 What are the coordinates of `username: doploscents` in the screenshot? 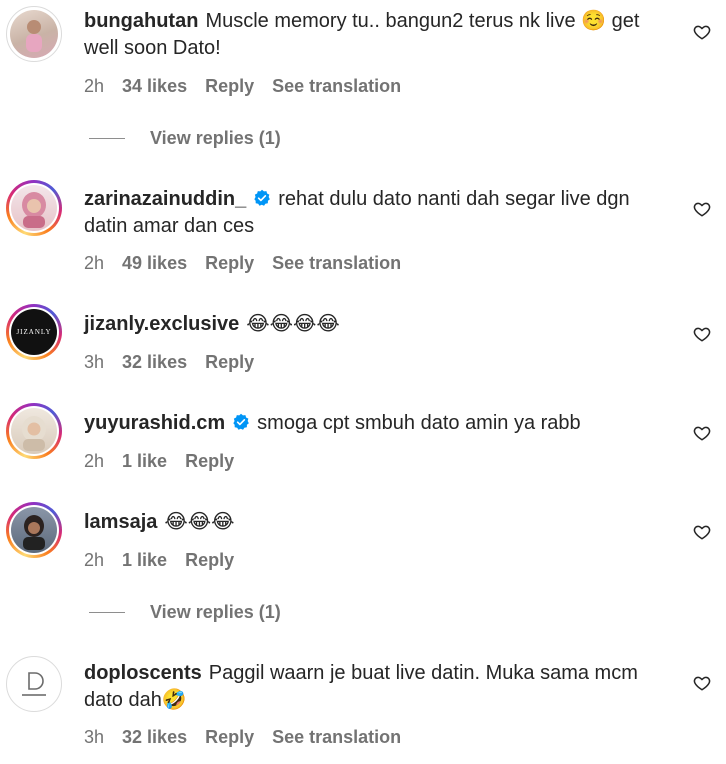 It's located at (143, 673).